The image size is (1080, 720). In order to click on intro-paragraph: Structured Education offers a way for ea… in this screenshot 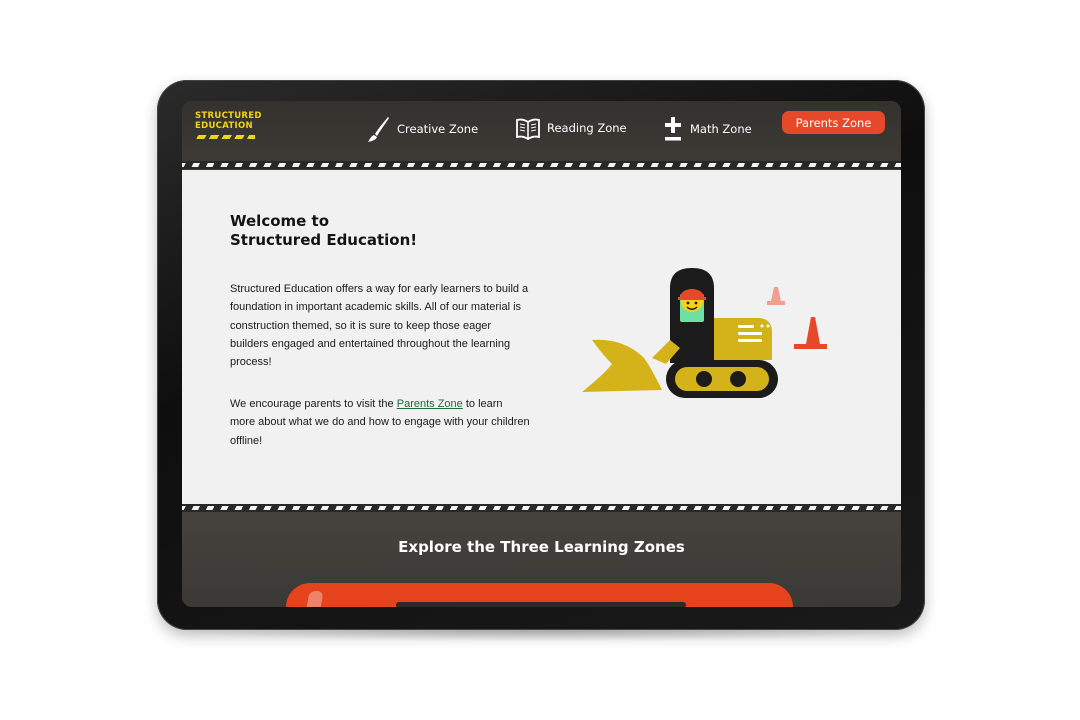, I will do `click(379, 326)`.